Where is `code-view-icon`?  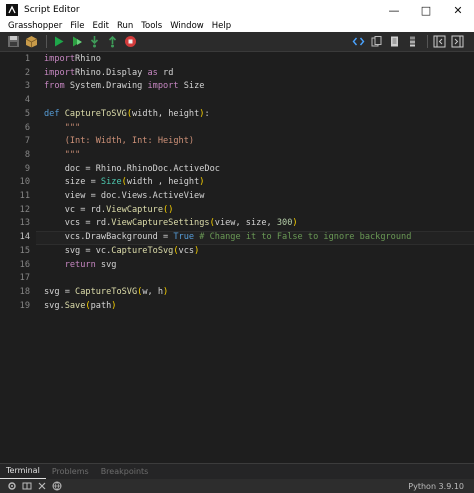
code-view-icon is located at coordinates (358, 41).